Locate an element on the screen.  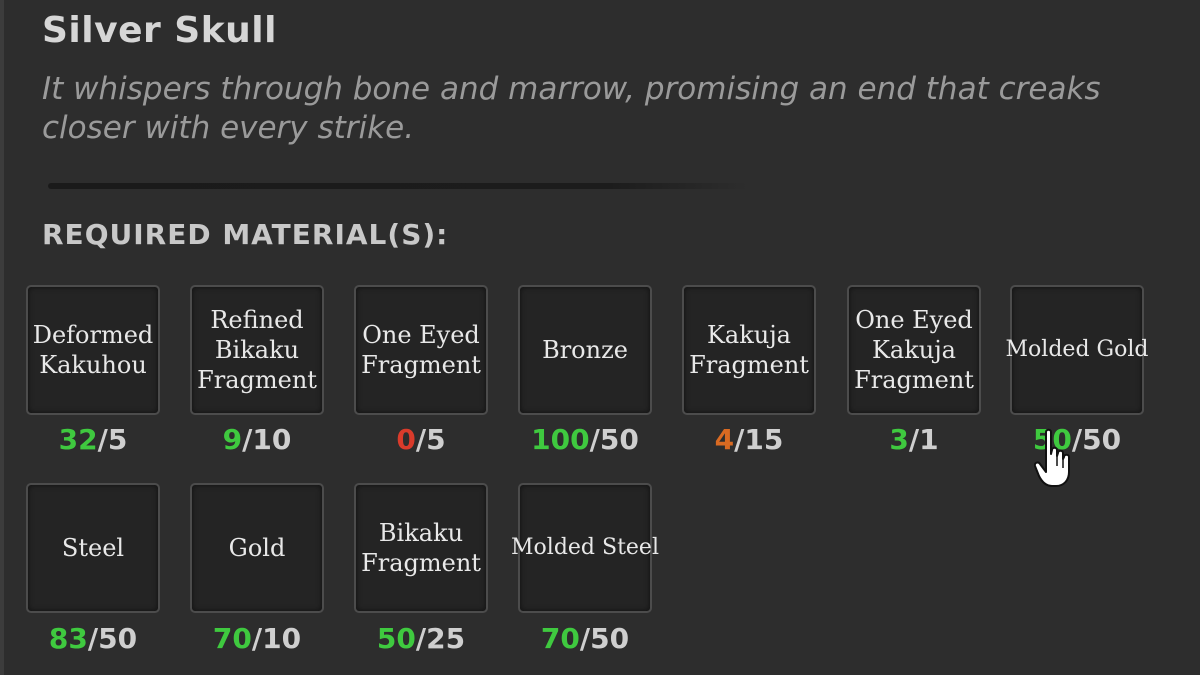
have-count: 50 is located at coordinates (396, 638).